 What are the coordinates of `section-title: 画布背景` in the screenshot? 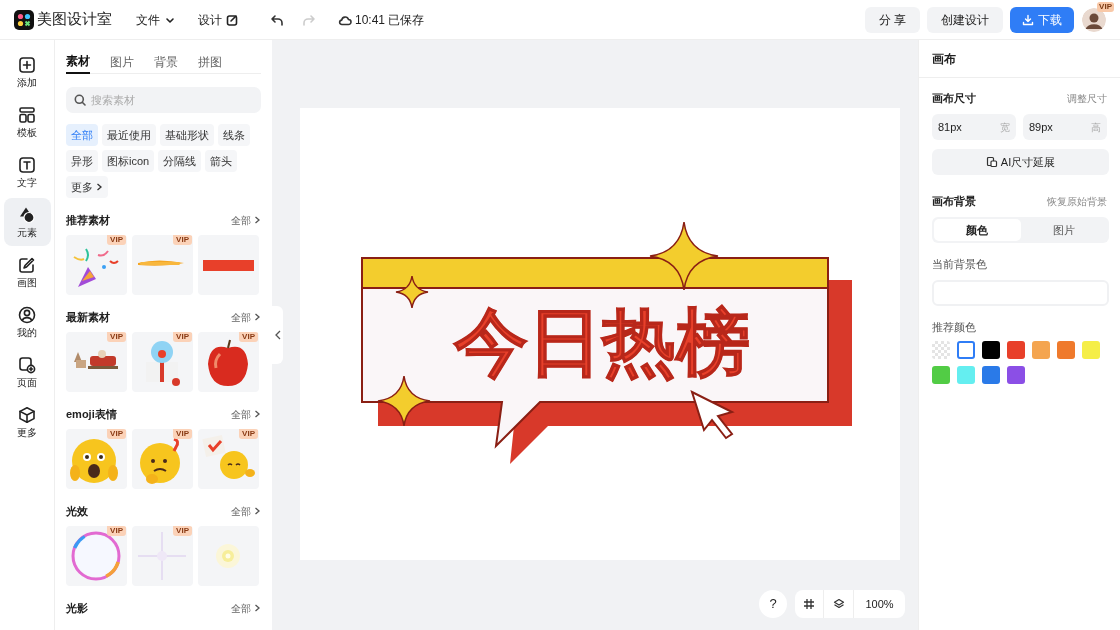 It's located at (954, 201).